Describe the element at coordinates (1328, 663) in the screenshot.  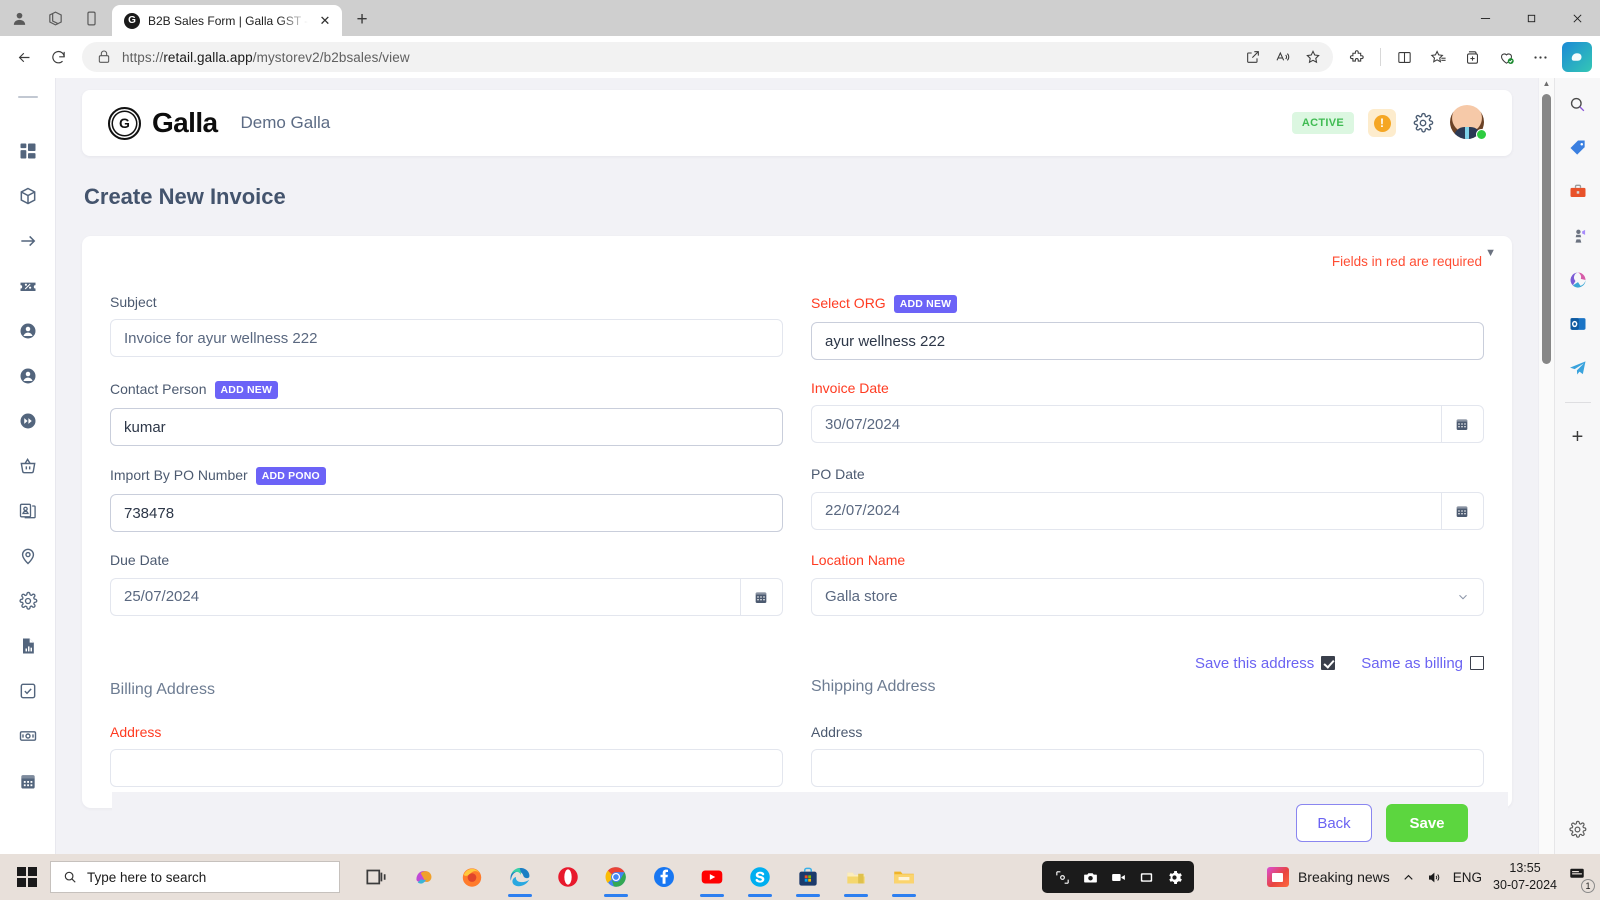
I see `save-this-address-checkbox` at that location.